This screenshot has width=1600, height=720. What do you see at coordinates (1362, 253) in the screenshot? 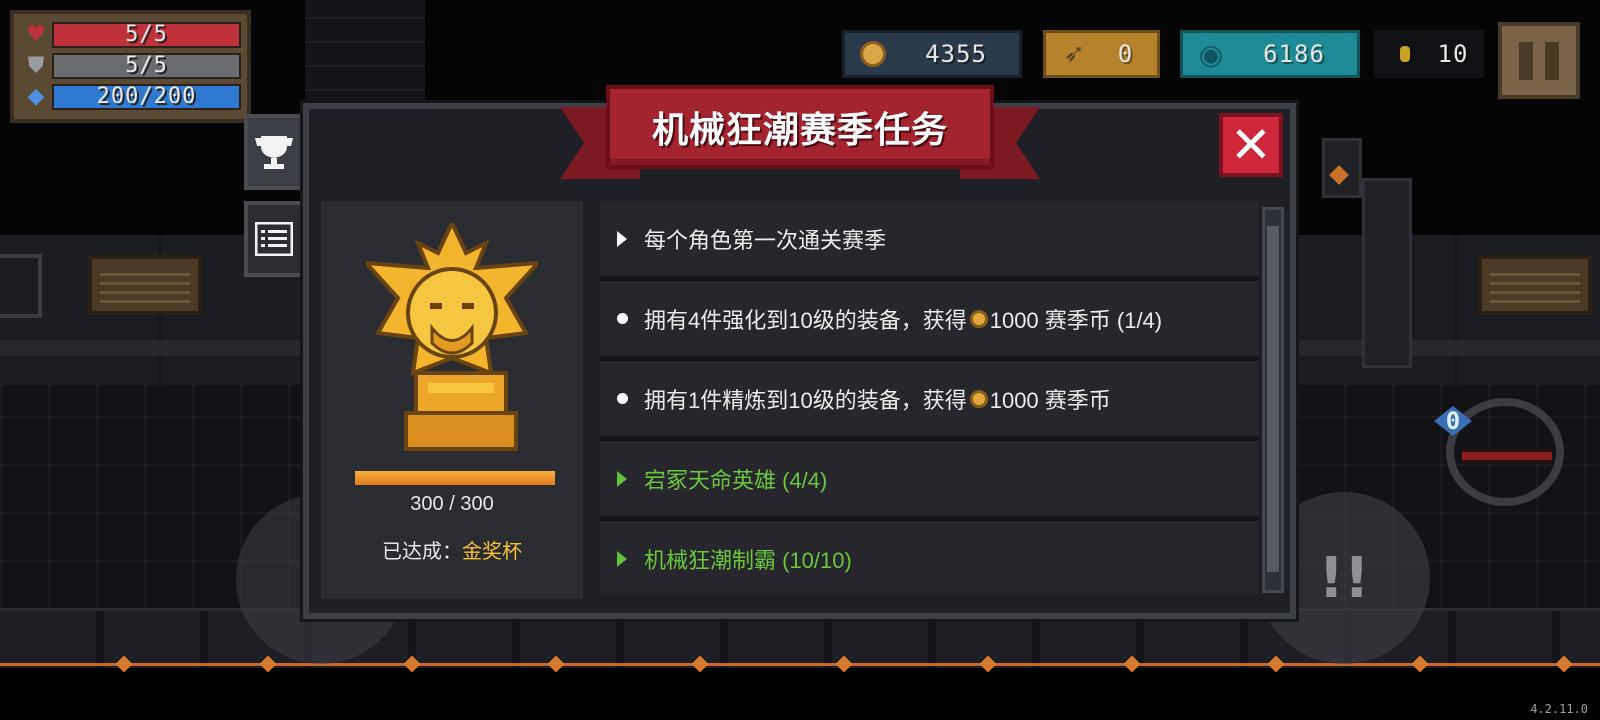
I see `pipe` at bounding box center [1362, 253].